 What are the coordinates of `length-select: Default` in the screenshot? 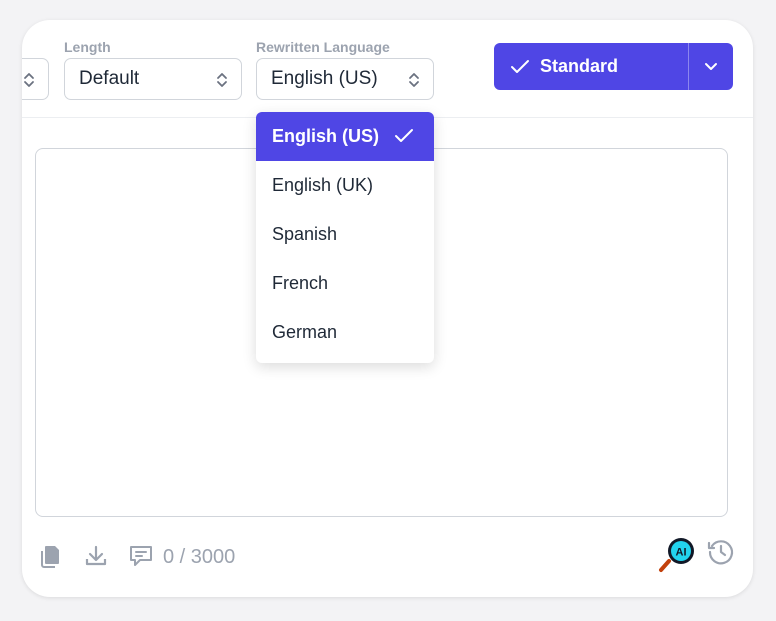 It's located at (153, 79).